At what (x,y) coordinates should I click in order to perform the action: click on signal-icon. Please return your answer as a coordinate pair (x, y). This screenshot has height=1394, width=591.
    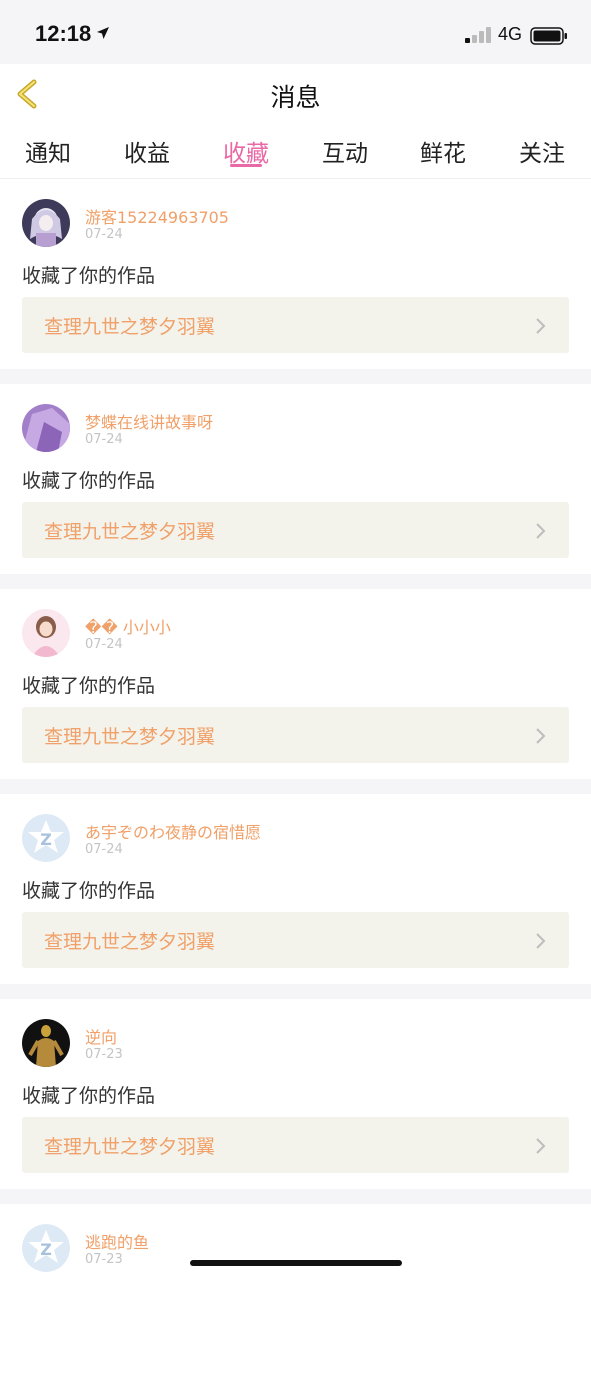
    Looking at the image, I should click on (478, 35).